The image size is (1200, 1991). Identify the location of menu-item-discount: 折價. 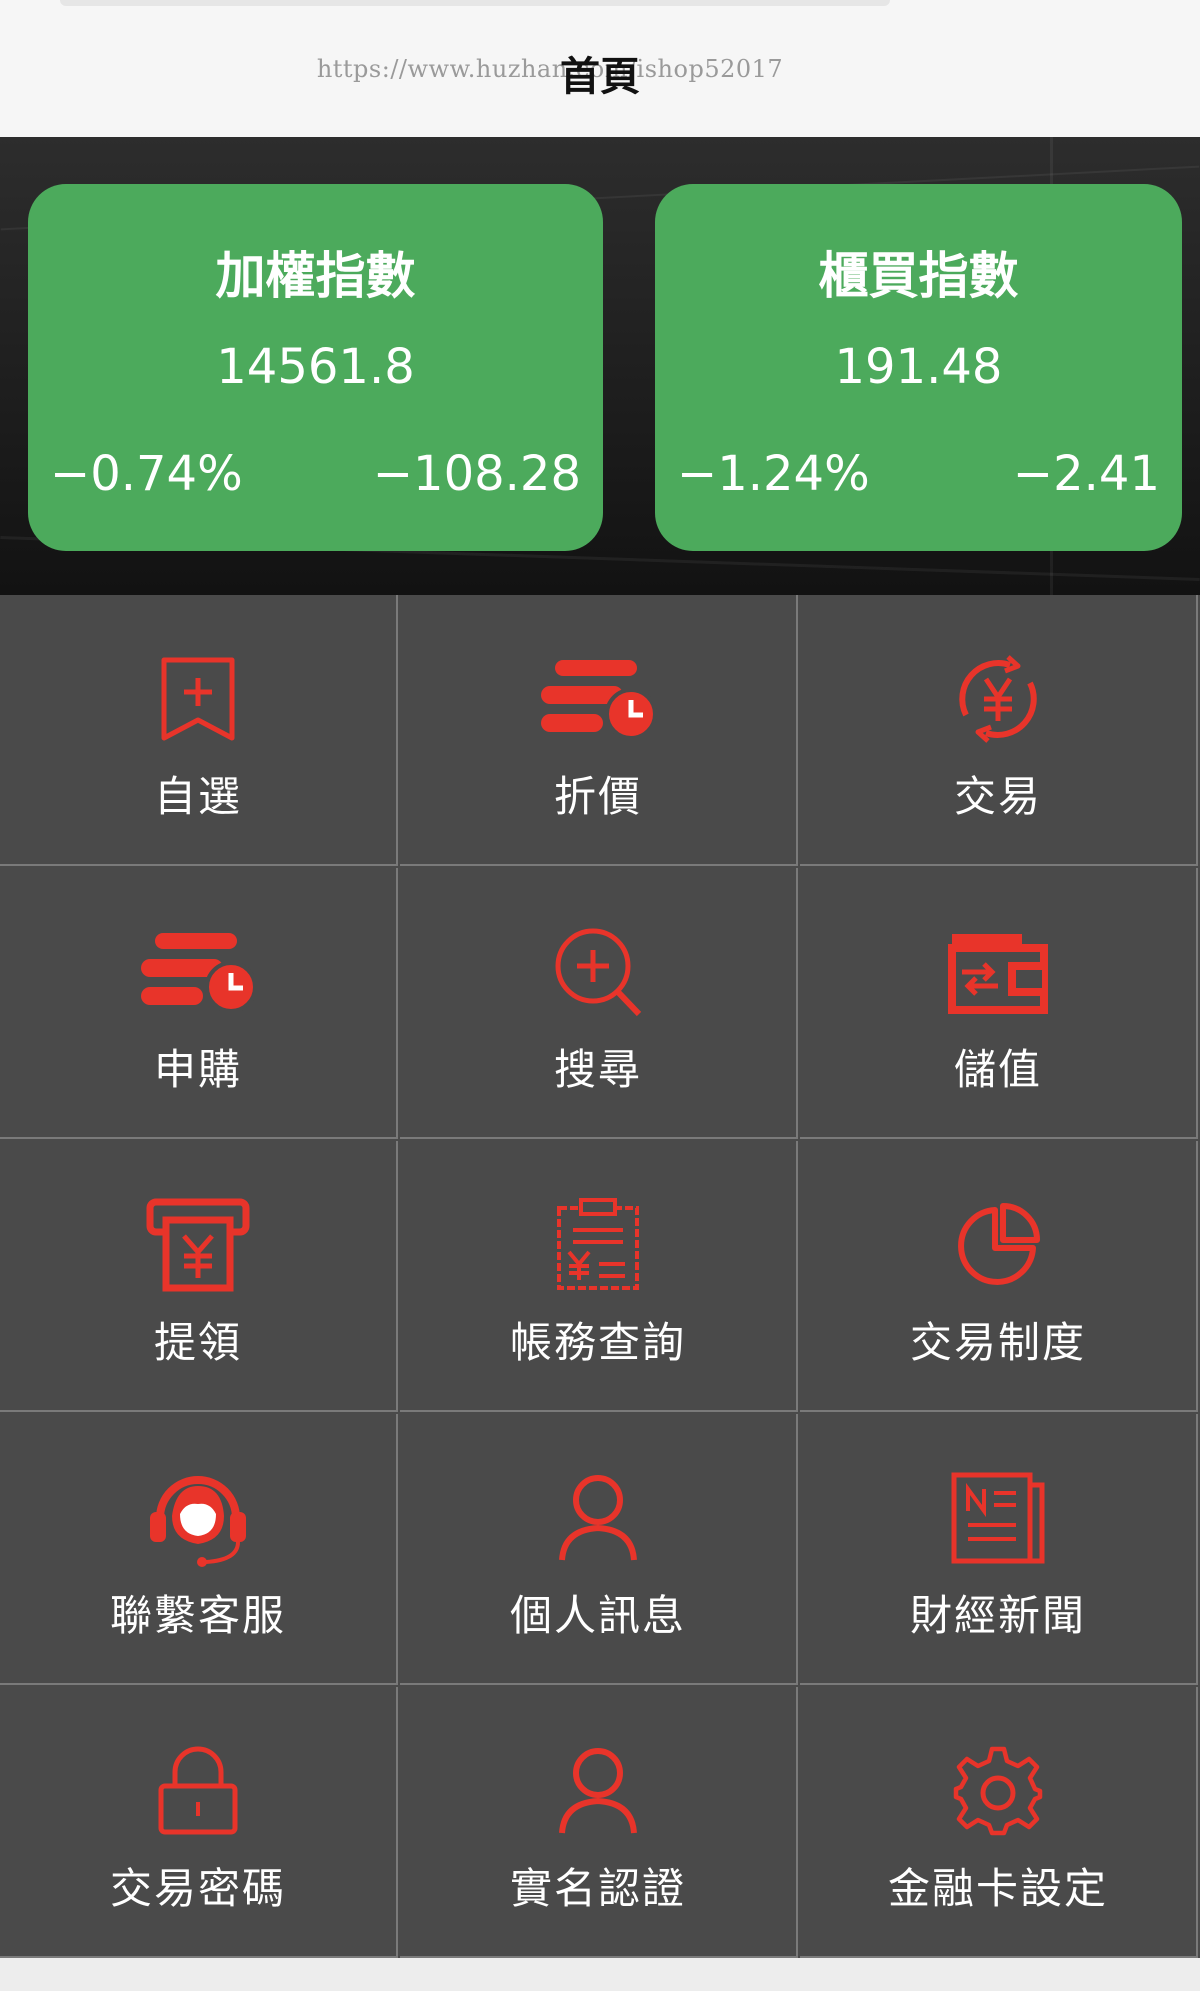
(599, 730).